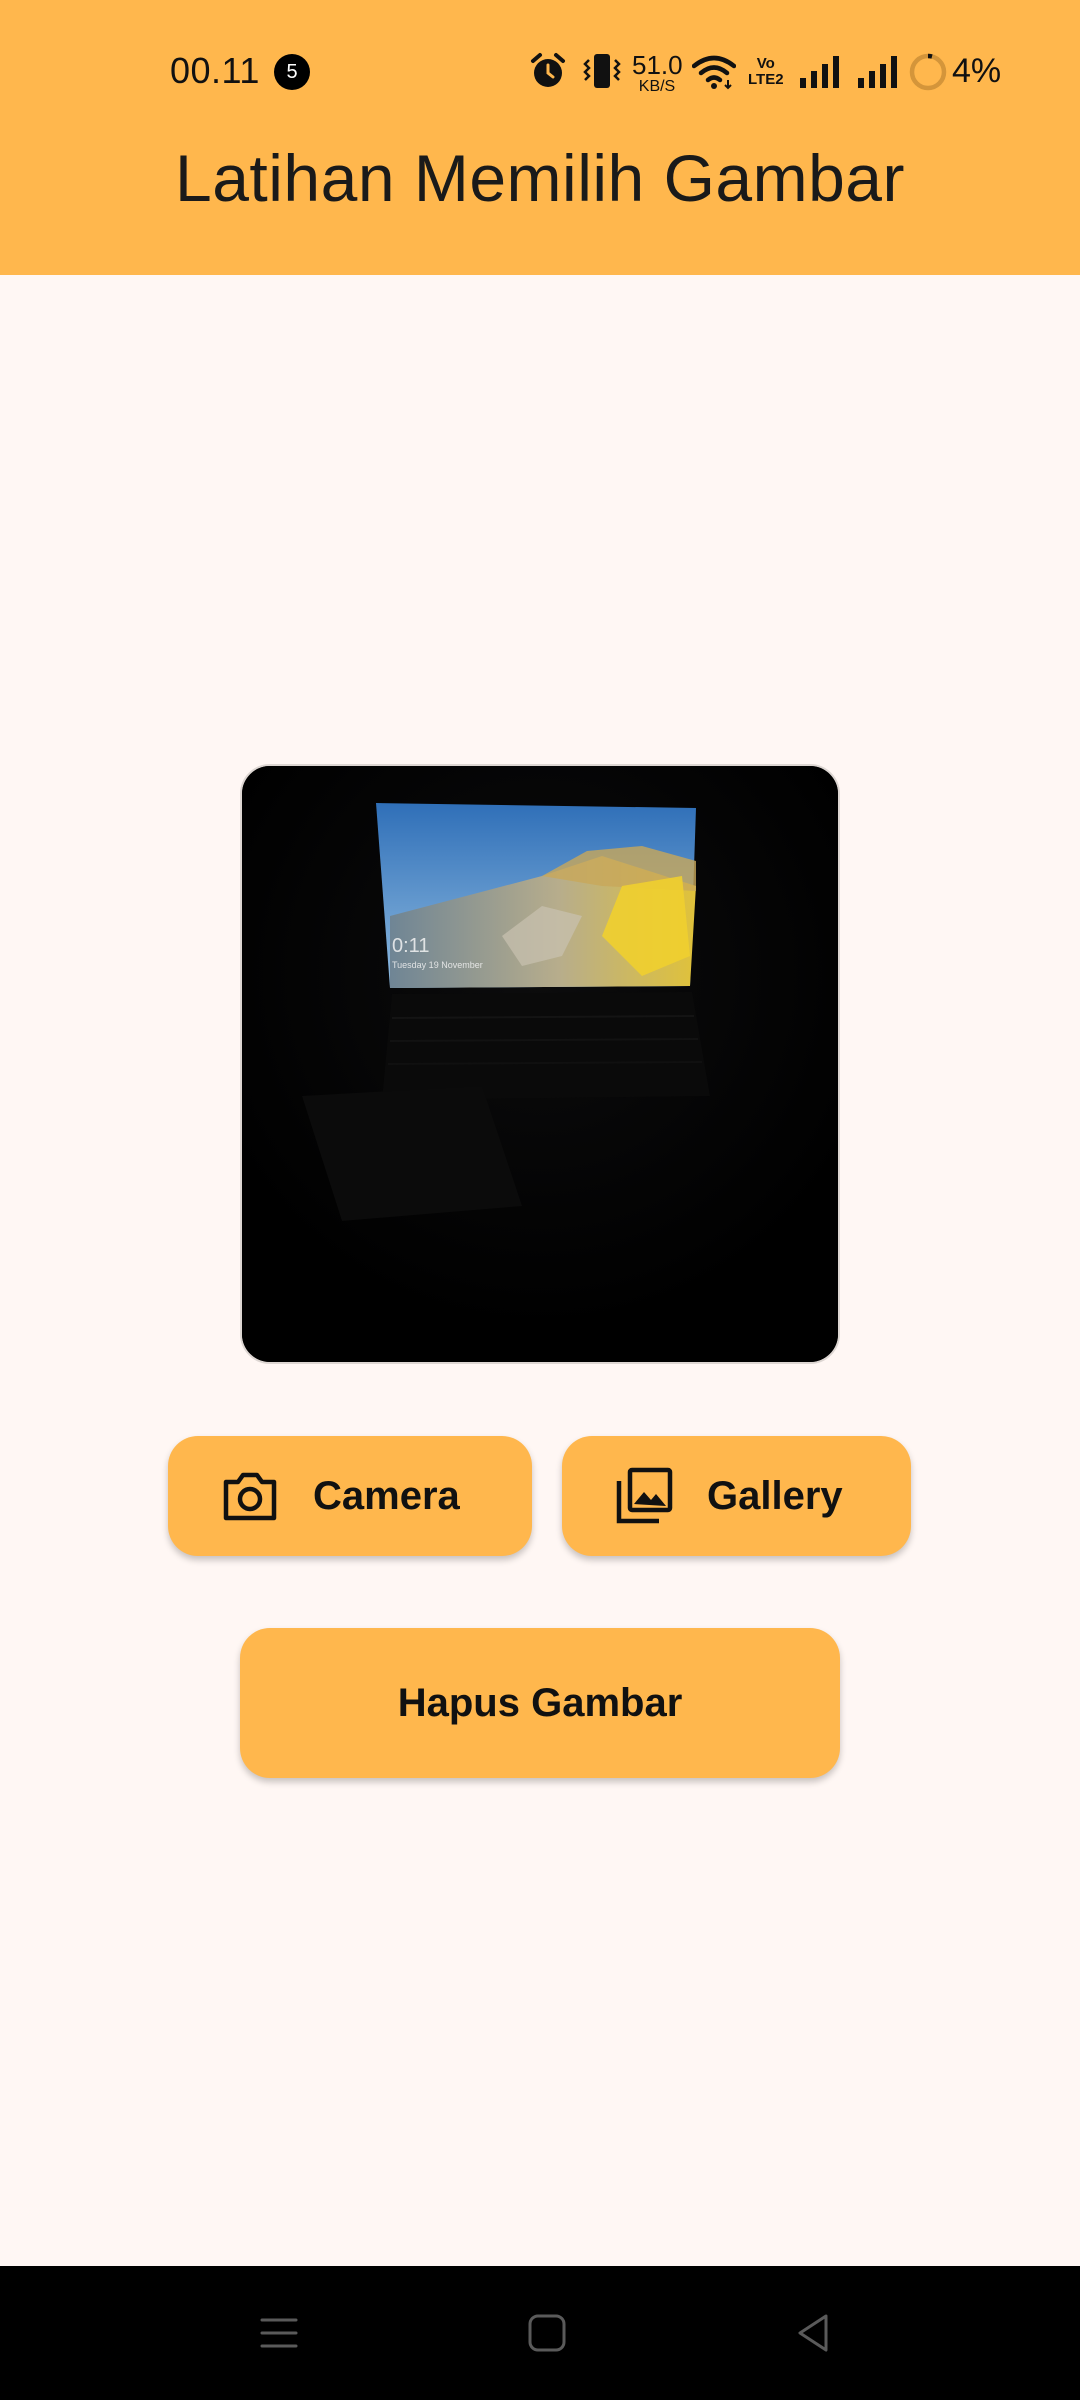 This screenshot has width=1080, height=2400. I want to click on overlay-date: Tuesday 19 November, so click(437, 965).